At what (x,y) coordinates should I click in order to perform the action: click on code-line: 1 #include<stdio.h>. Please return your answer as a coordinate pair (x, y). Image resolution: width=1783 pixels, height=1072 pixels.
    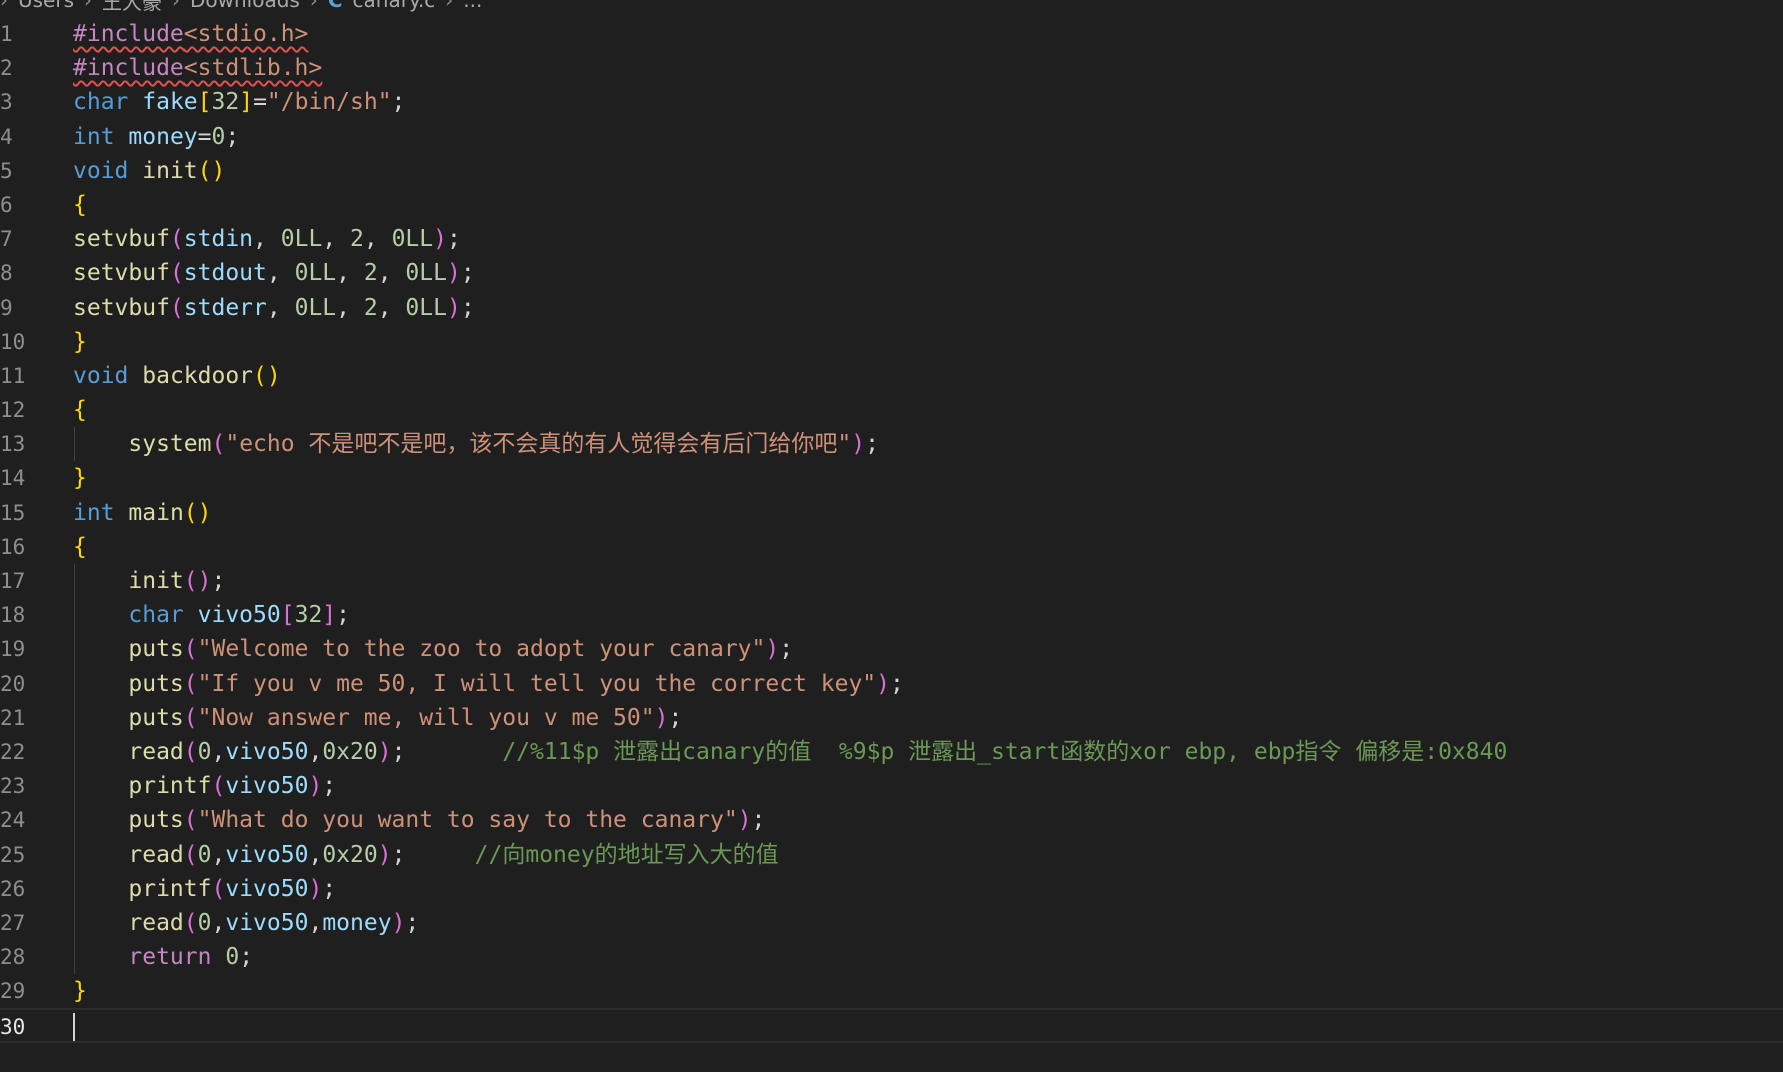
    Looking at the image, I should click on (891, 34).